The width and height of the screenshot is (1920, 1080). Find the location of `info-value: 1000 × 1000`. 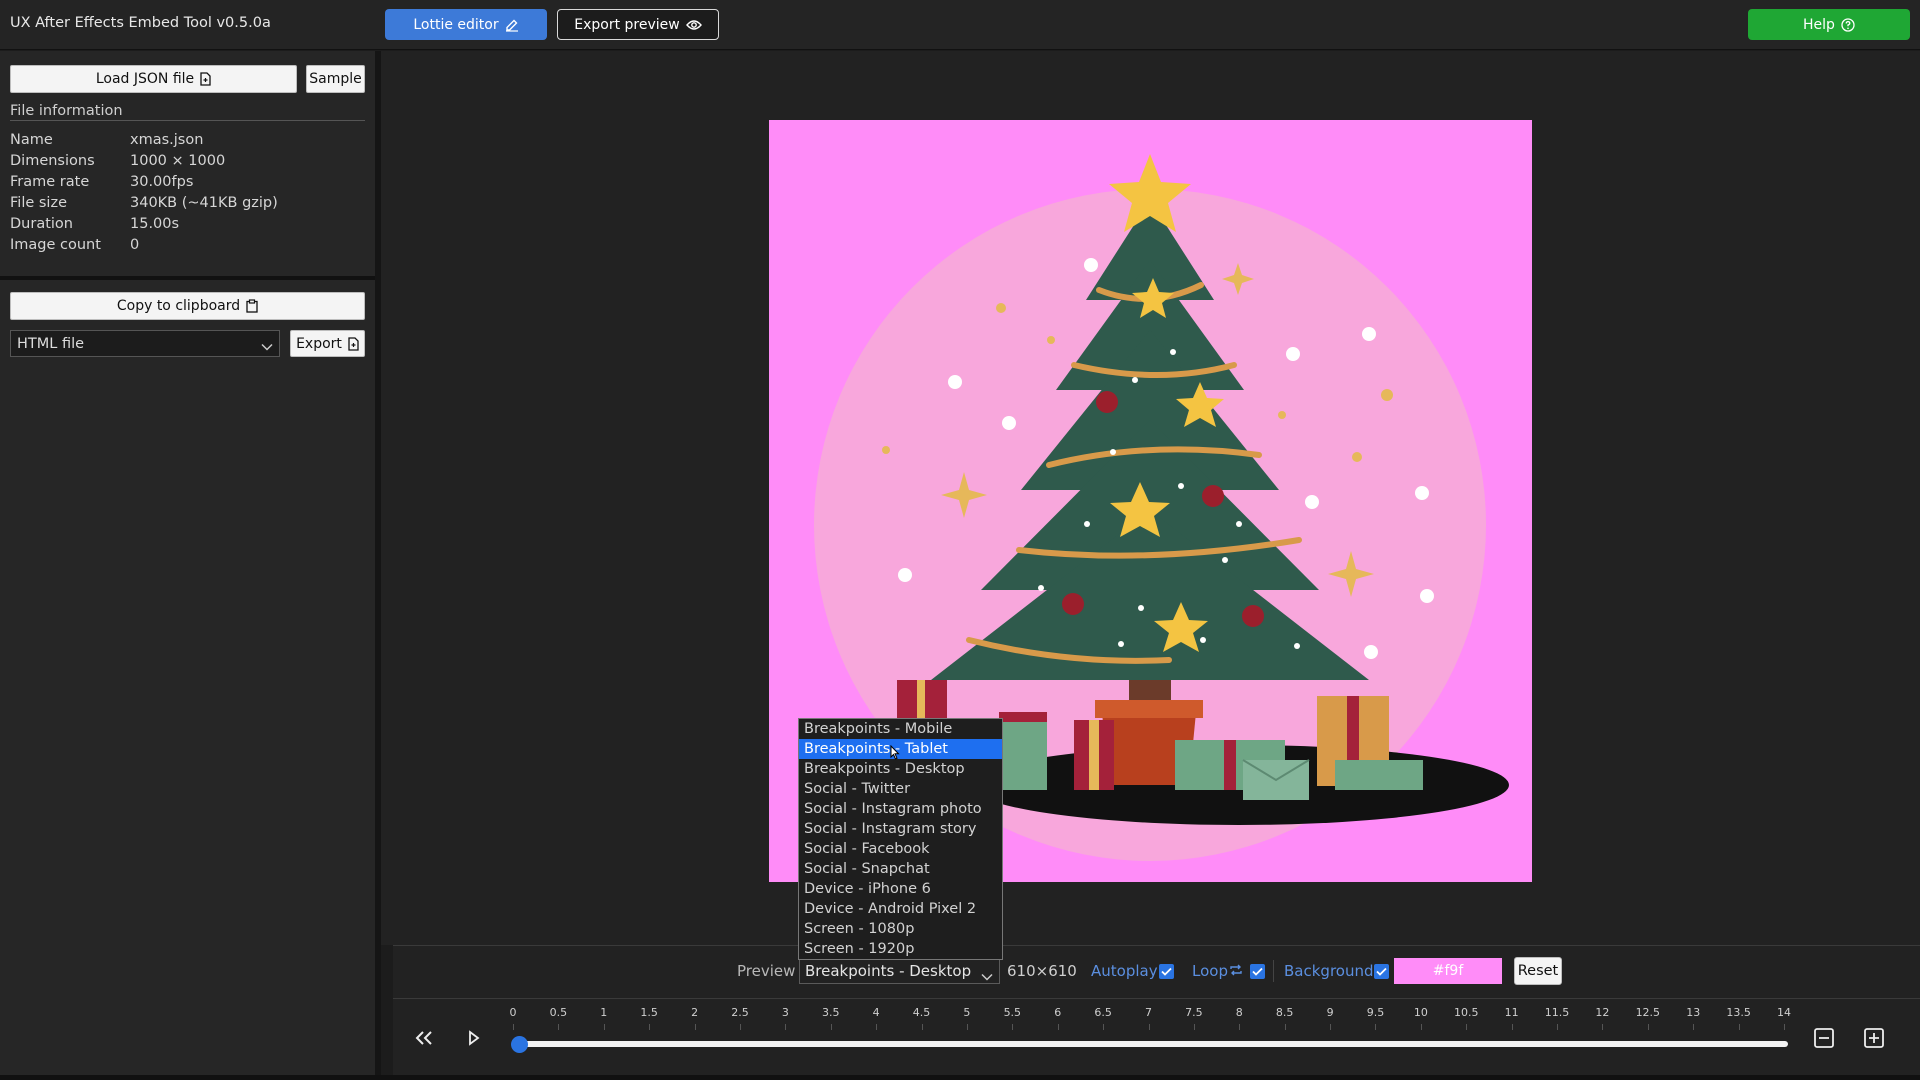

info-value: 1000 × 1000 is located at coordinates (178, 161).